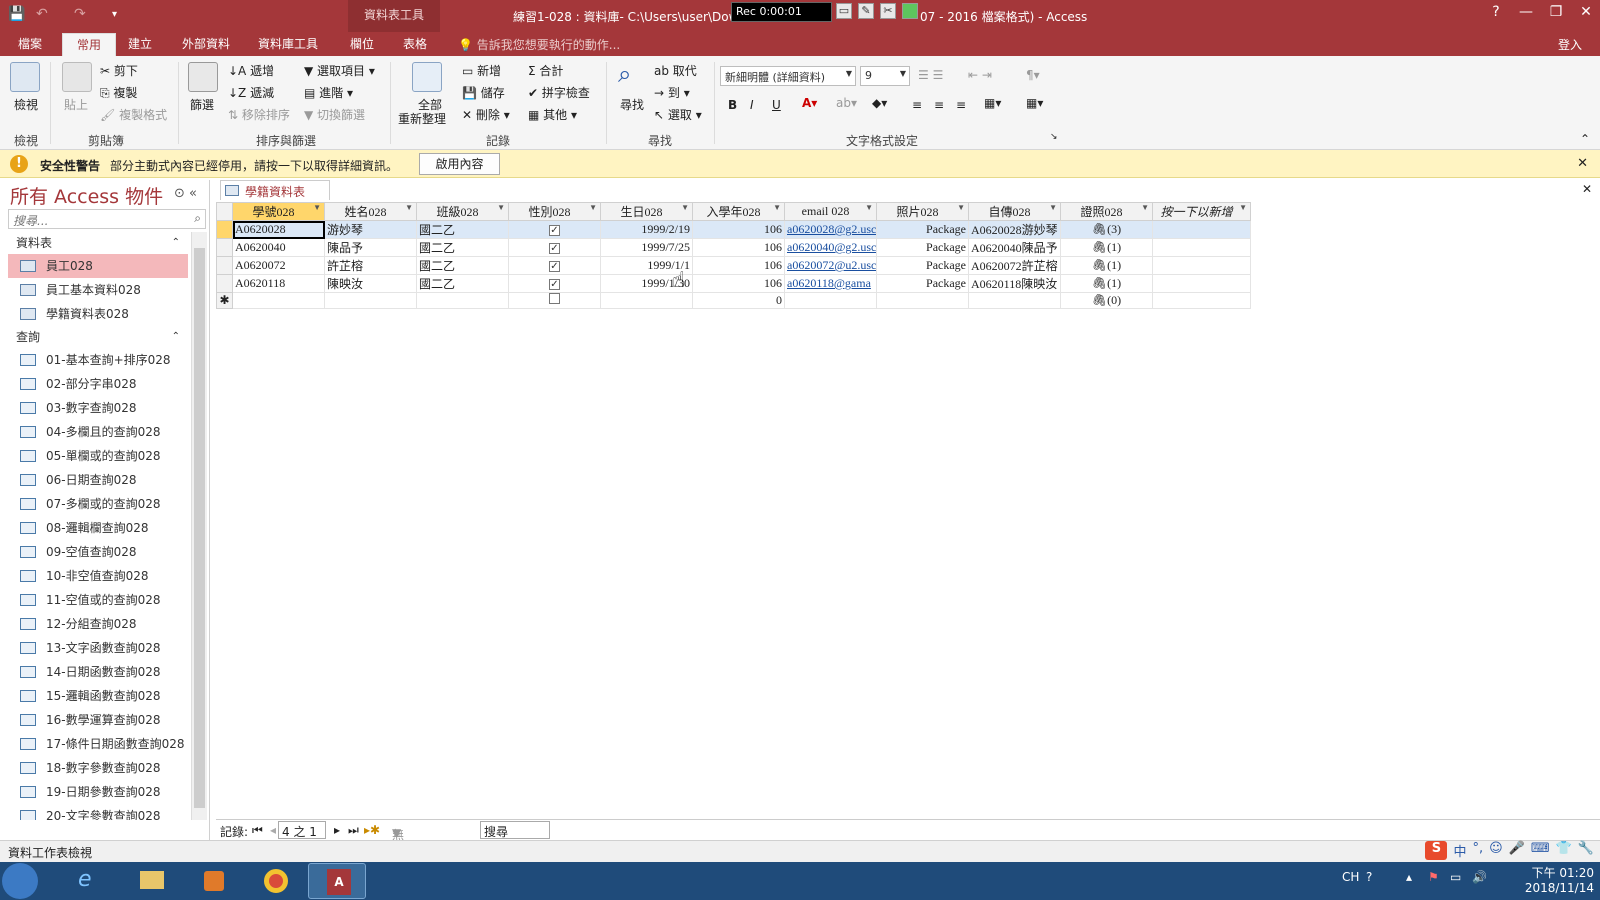  What do you see at coordinates (1014, 247) in the screenshot?
I see `table-cell: A0620040陳品予` at bounding box center [1014, 247].